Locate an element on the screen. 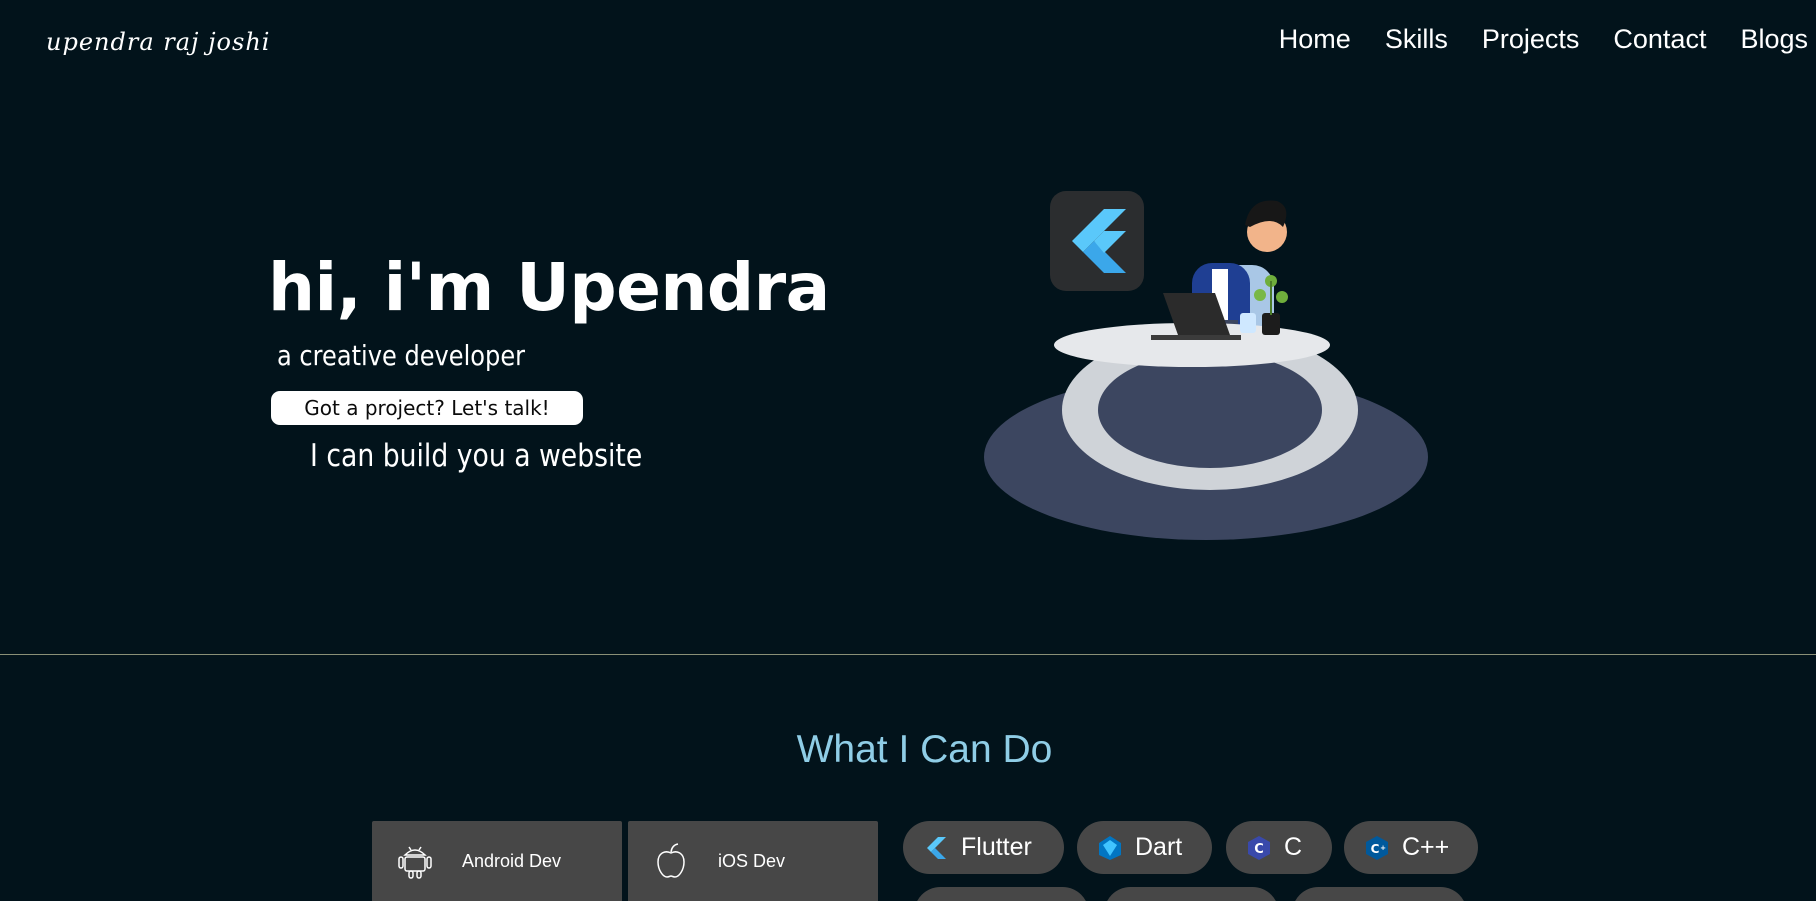 This screenshot has height=901, width=1816. coffee-cup is located at coordinates (1248, 323).